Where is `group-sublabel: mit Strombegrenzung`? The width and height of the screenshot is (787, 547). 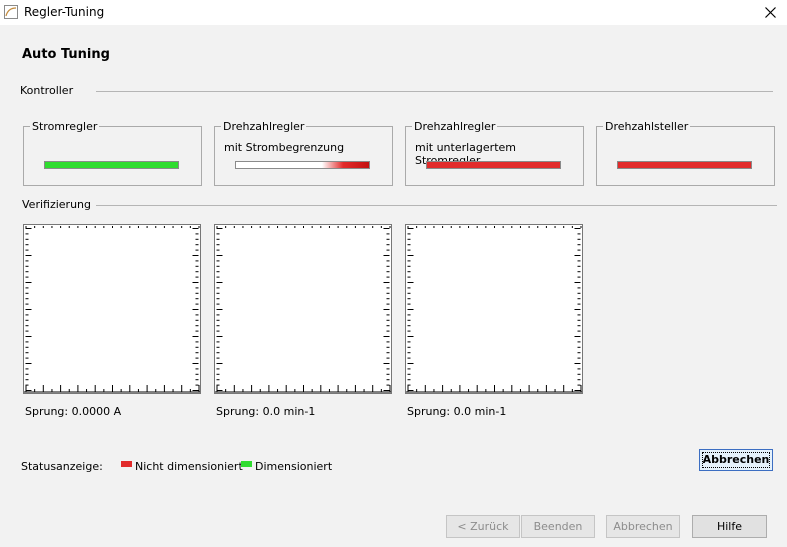
group-sublabel: mit Strombegrenzung is located at coordinates (284, 147).